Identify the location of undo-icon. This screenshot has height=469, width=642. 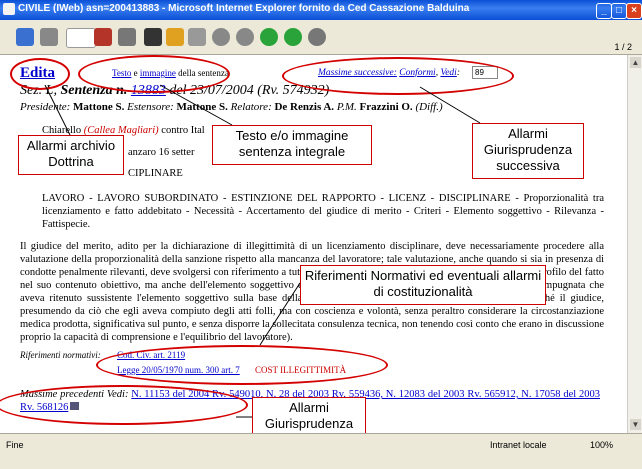
(25, 37).